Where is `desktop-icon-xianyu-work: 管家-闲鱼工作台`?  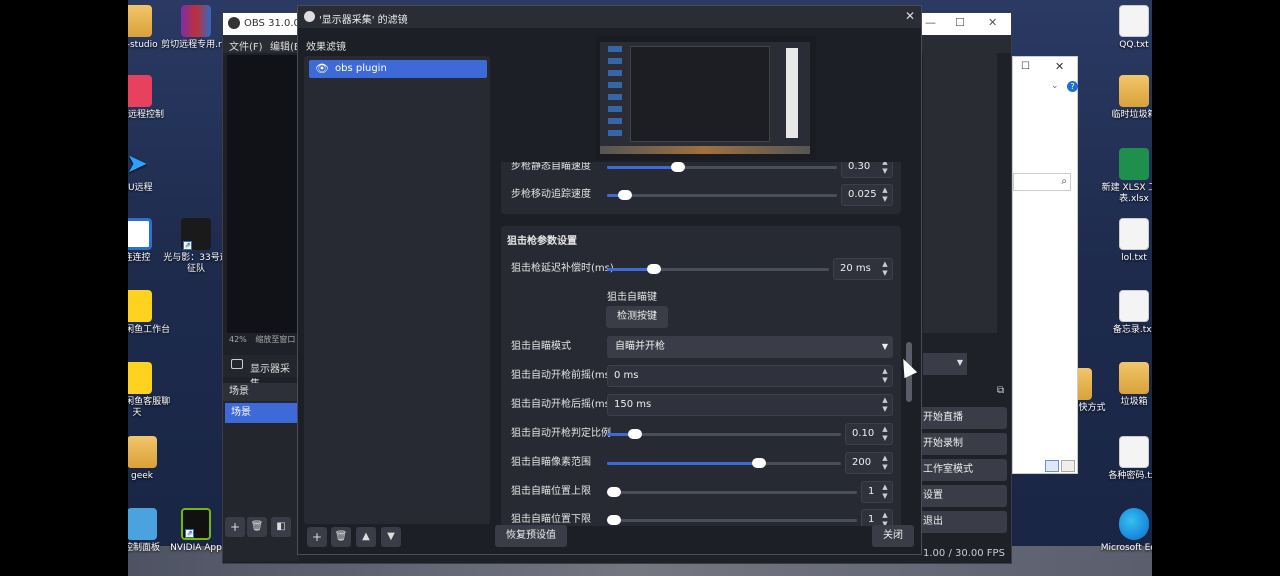 desktop-icon-xianyu-work: 管家-闲鱼工作台 is located at coordinates (150, 313).